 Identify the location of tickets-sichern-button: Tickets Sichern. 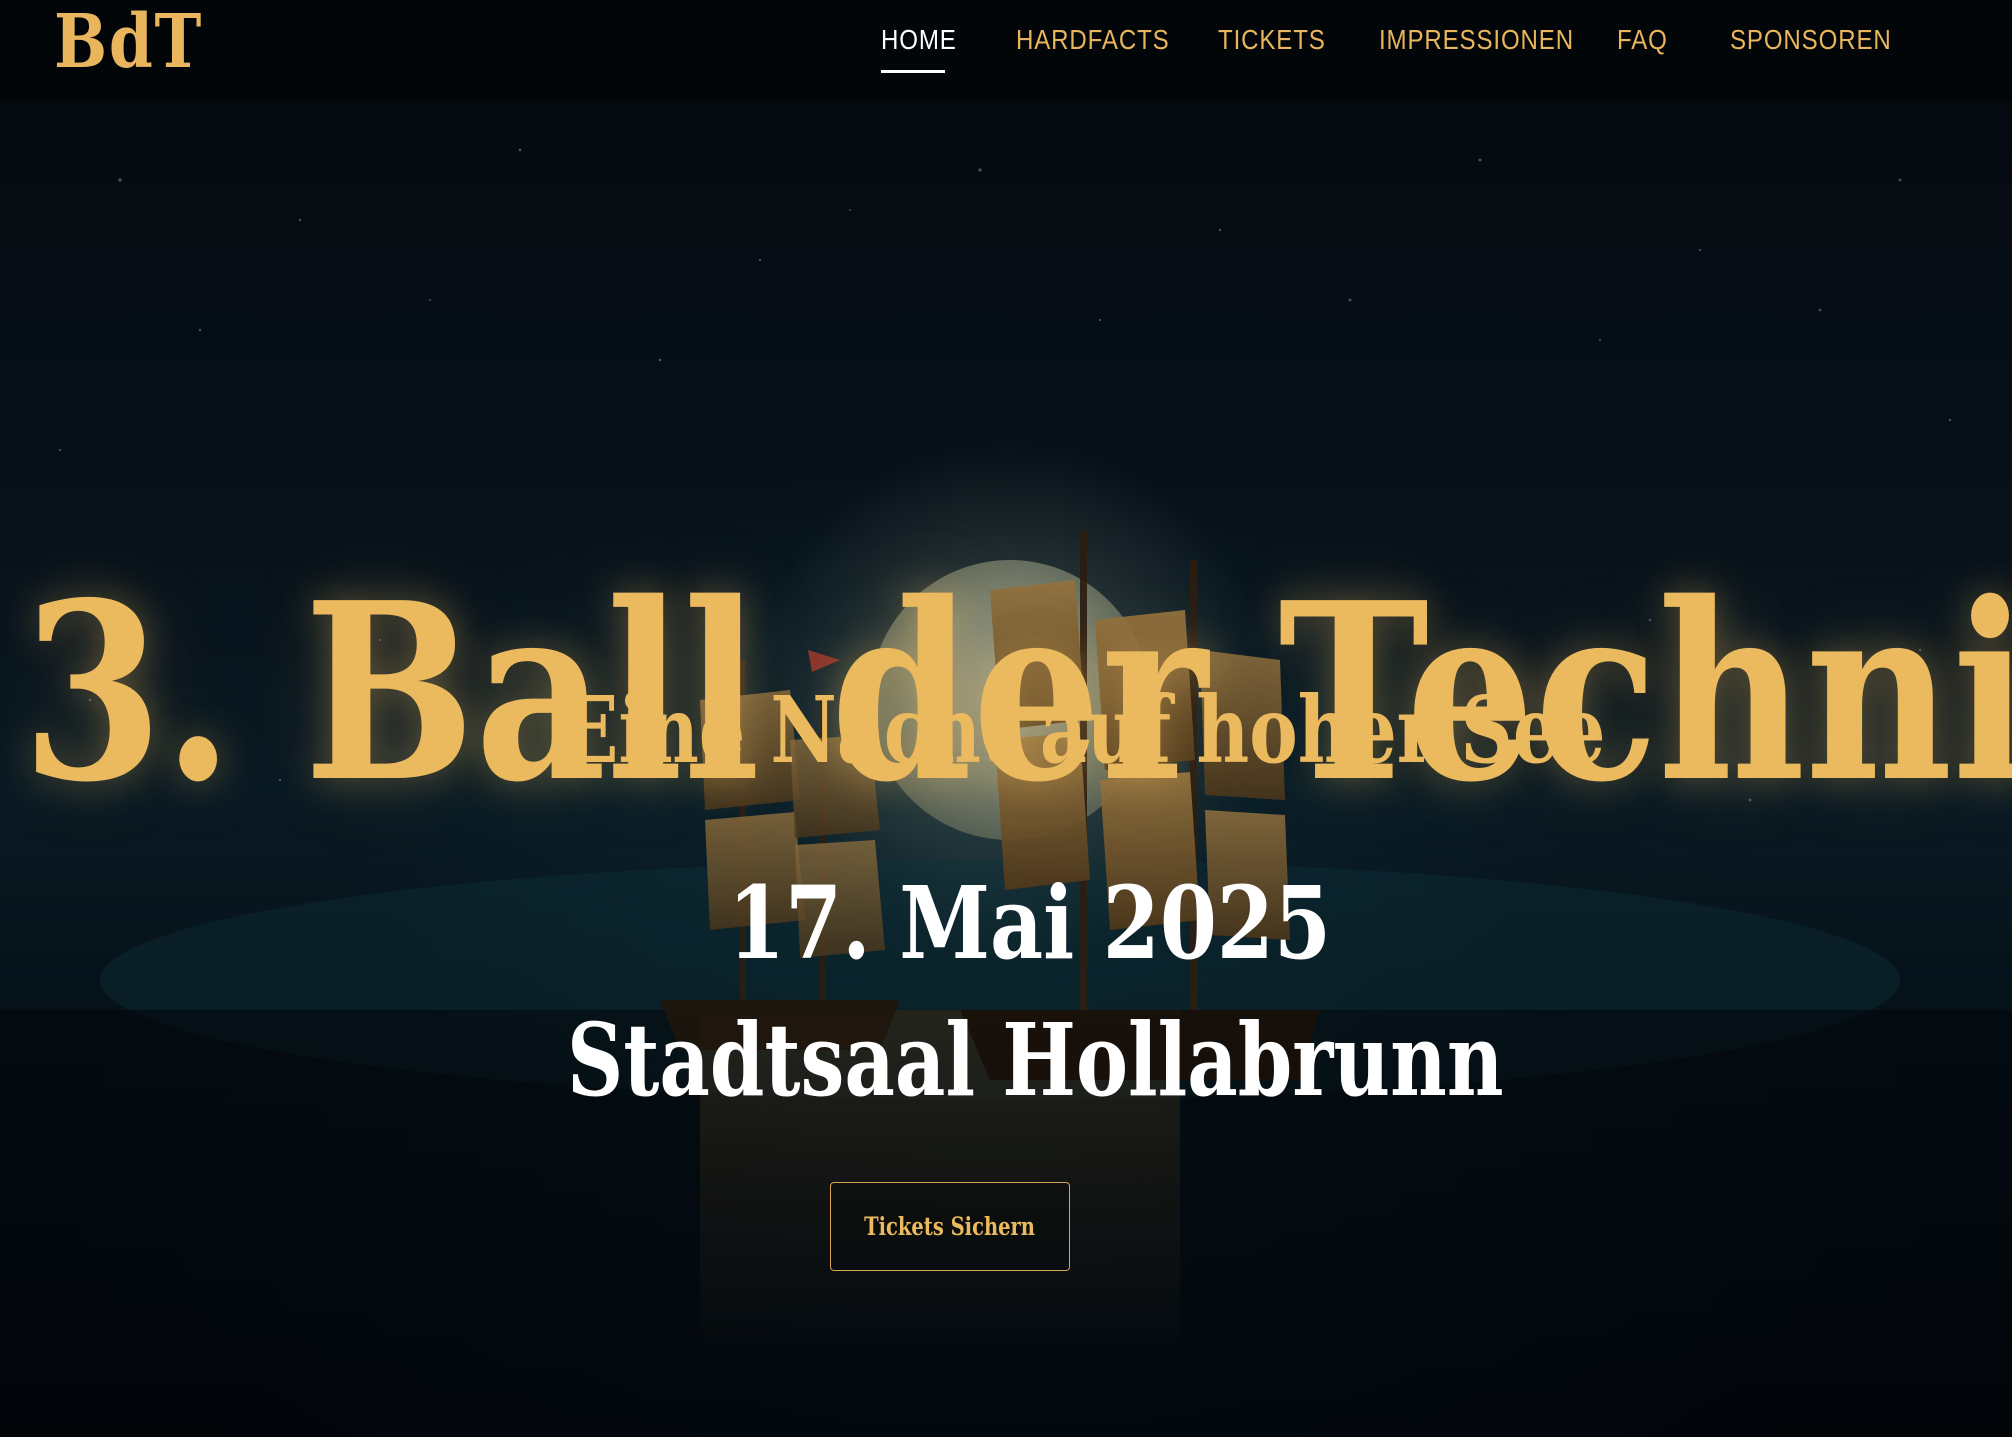
(950, 1226).